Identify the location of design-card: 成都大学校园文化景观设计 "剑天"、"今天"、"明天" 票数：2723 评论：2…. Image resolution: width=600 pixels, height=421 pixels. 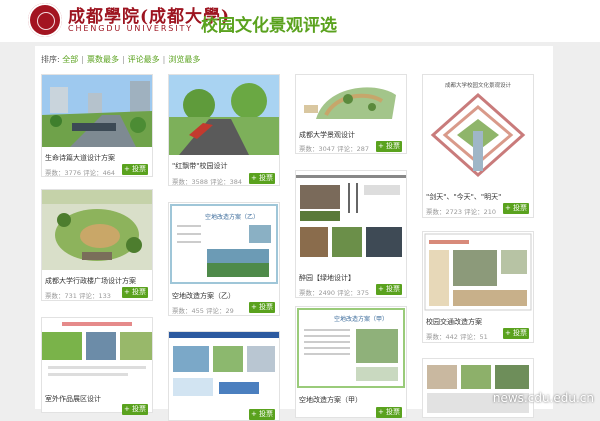
(478, 146).